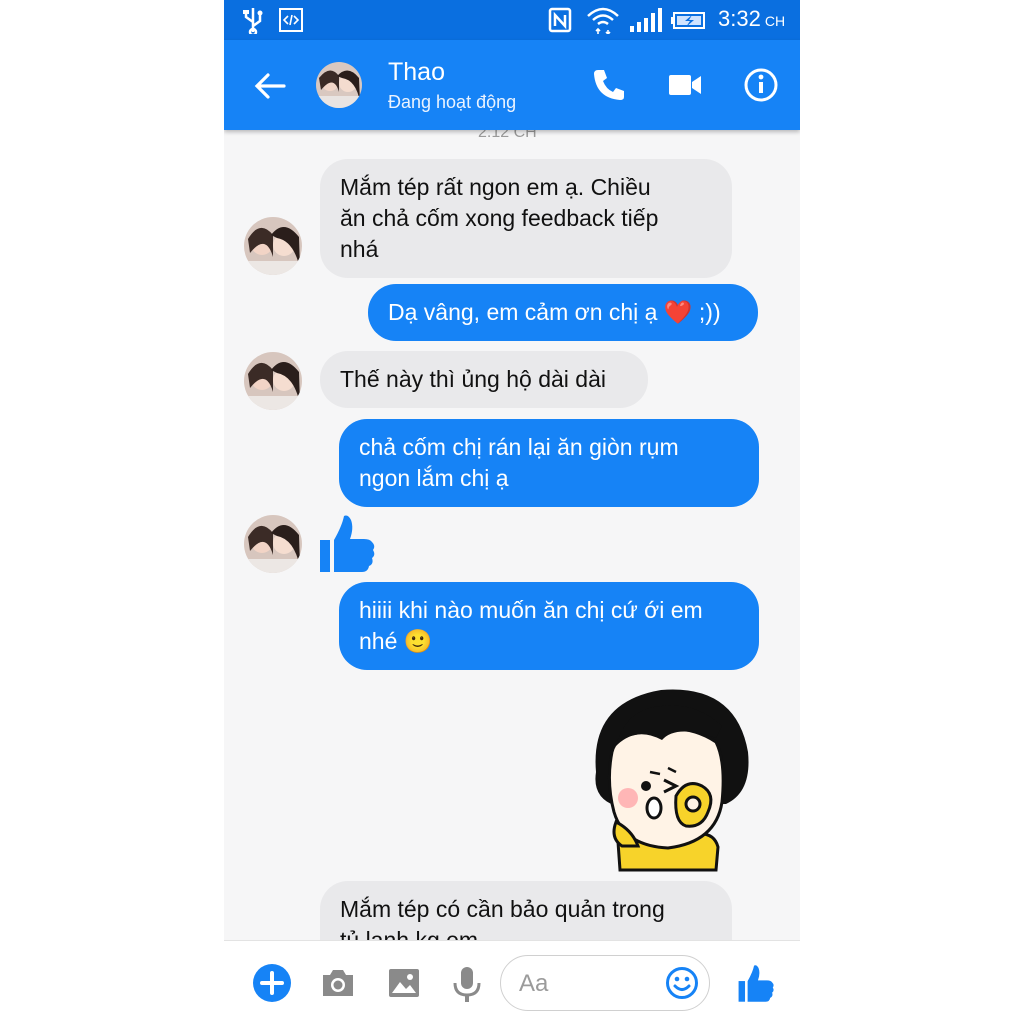 Image resolution: width=1024 pixels, height=1024 pixels. Describe the element at coordinates (396, 641) in the screenshot. I see `message-line: nhé 🙂` at that location.